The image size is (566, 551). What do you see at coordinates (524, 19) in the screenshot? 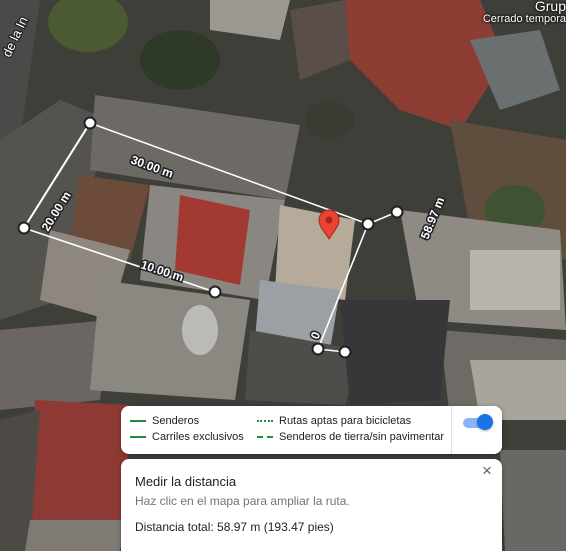
I see `poi-status: Cerrado tempora` at bounding box center [524, 19].